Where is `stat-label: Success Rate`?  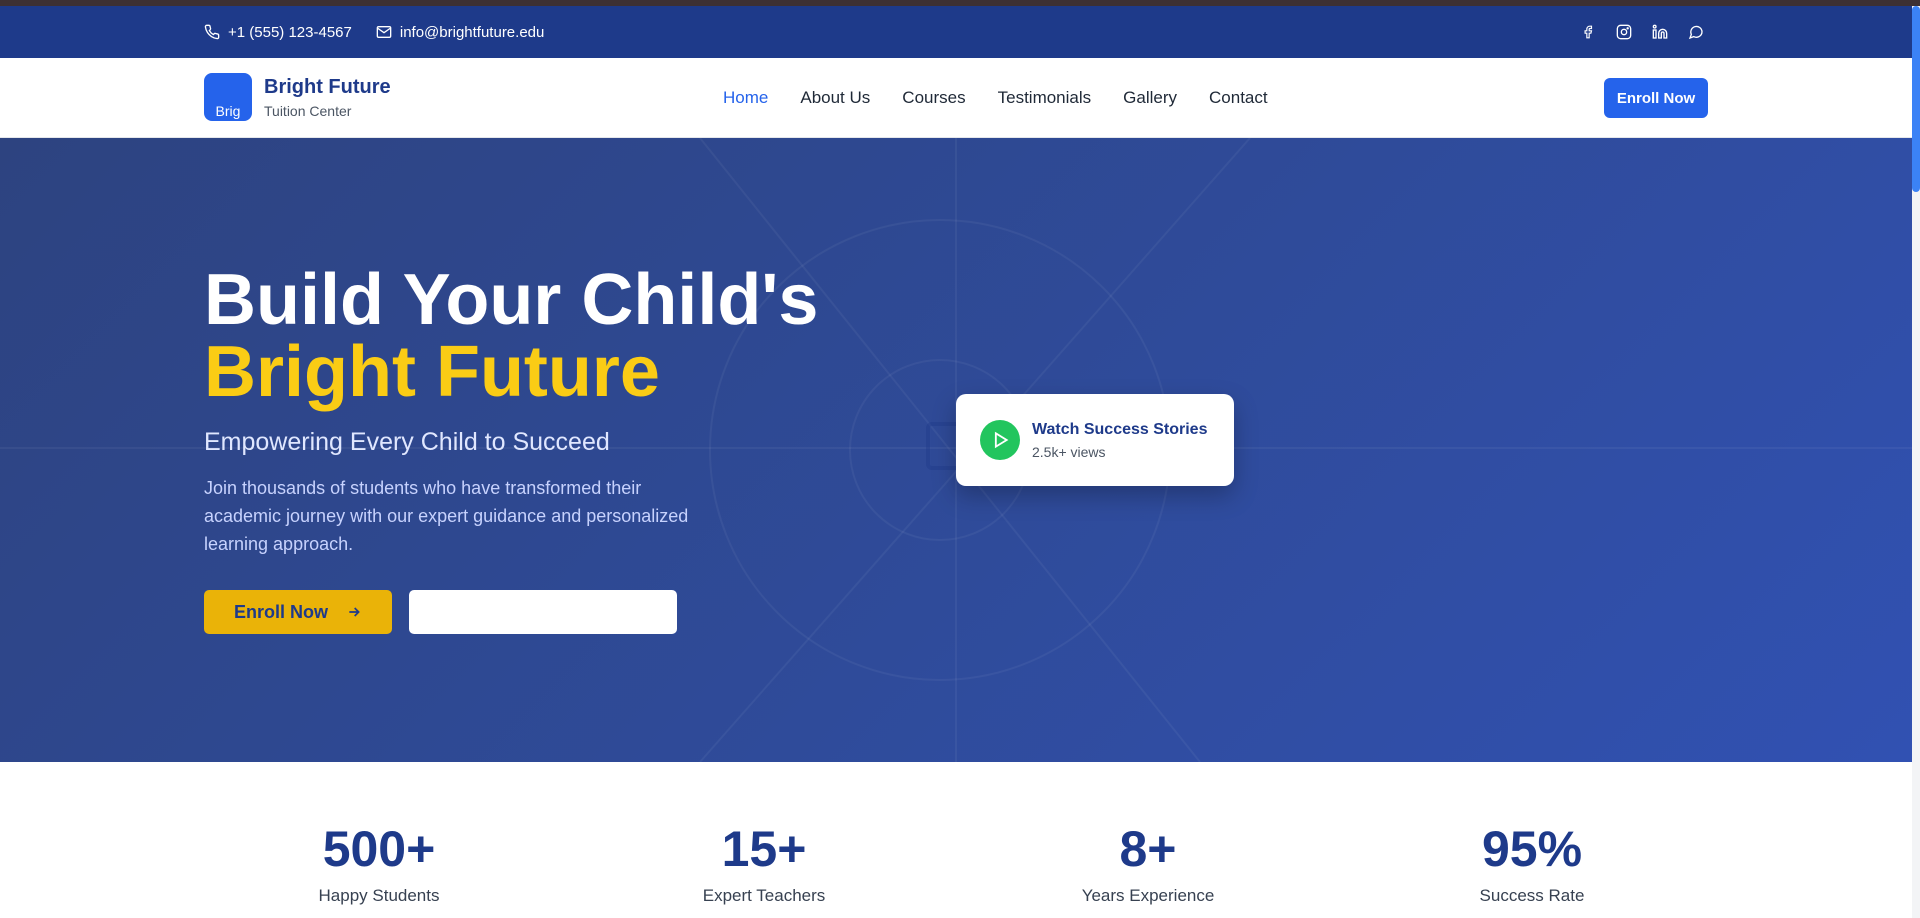 stat-label: Success Rate is located at coordinates (1532, 895).